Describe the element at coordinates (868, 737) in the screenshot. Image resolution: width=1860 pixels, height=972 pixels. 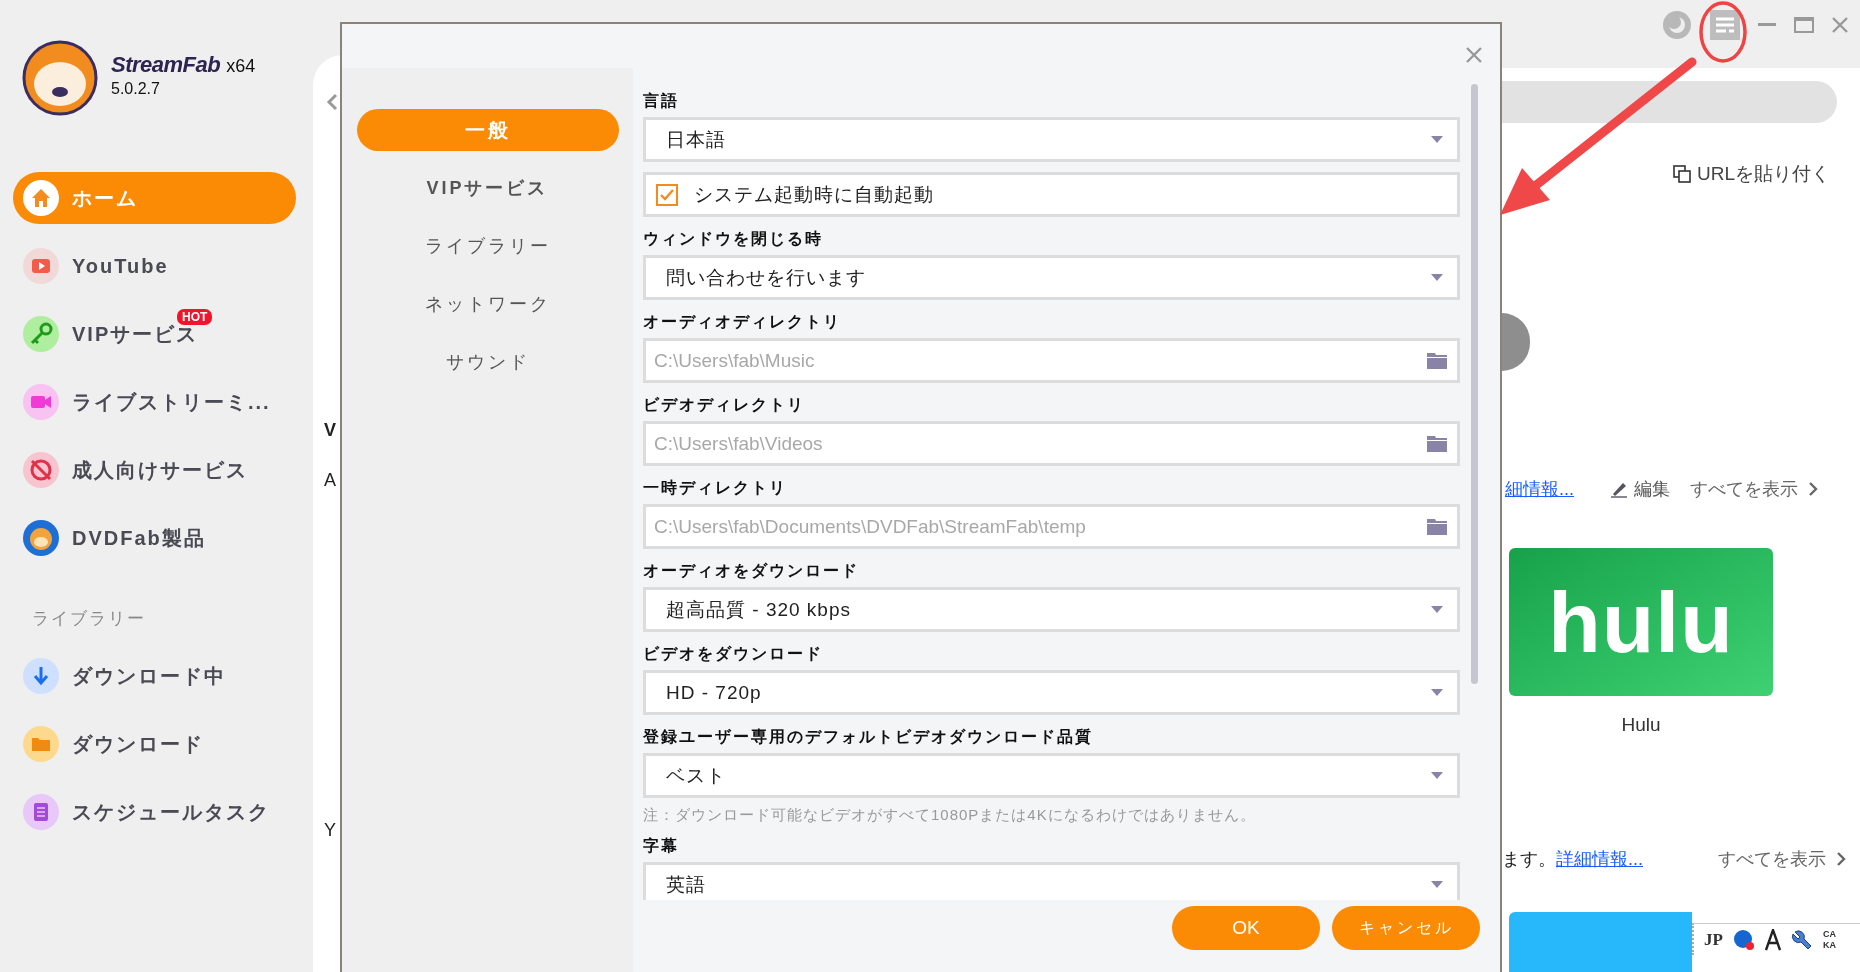
I see `field-label: 登録ユーザー専用のデフォルトビデオダウンロード品質` at that location.